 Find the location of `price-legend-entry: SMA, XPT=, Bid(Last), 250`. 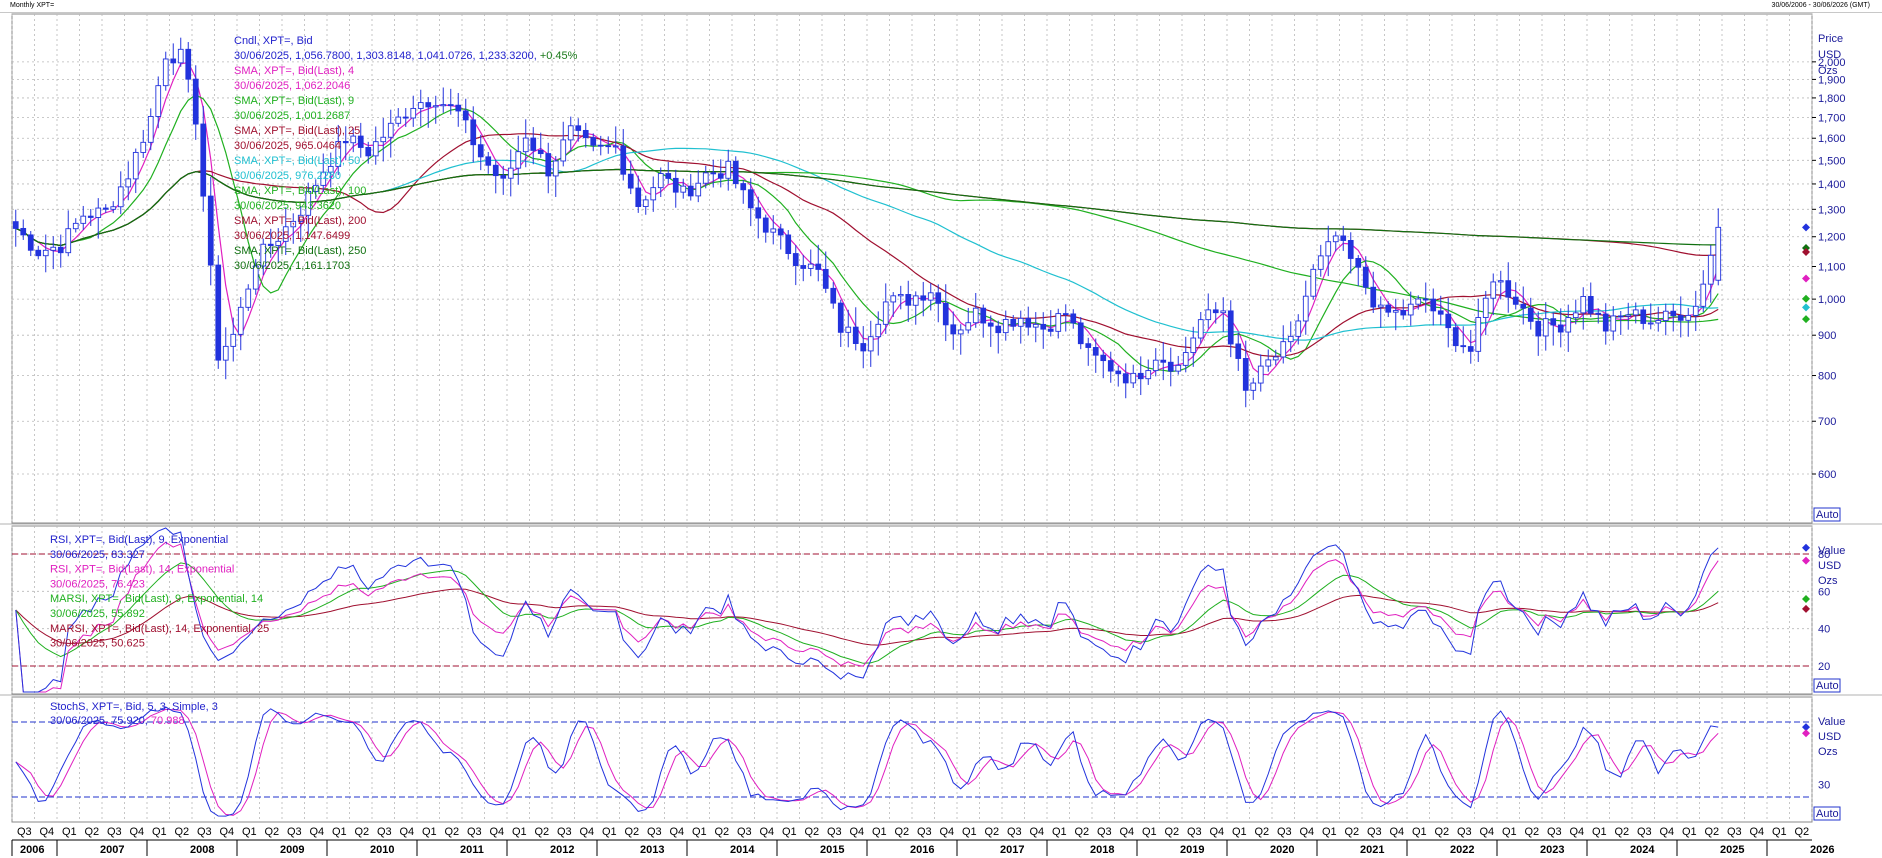

price-legend-entry: SMA, XPT=, Bid(Last), 250 is located at coordinates (300, 251).